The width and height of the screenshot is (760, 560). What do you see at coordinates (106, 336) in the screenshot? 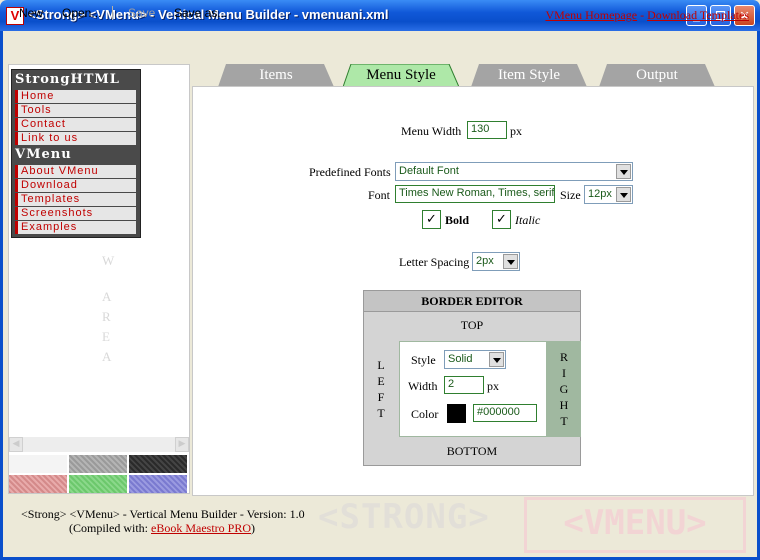
I see `watermark-letter: E` at bounding box center [106, 336].